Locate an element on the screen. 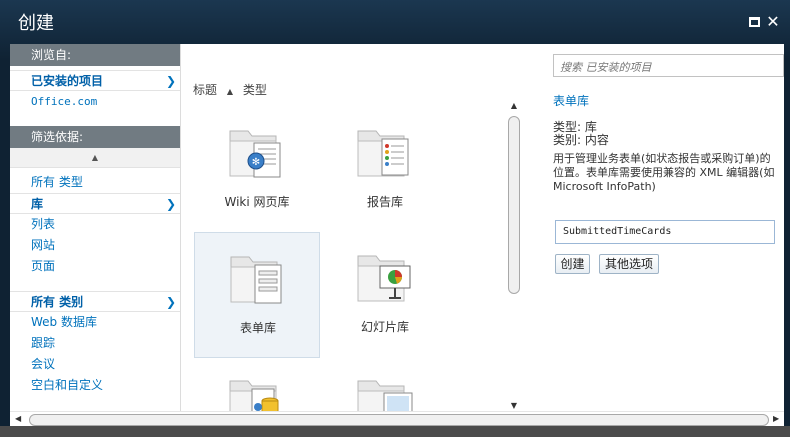 This screenshot has height=437, width=790. nav-item-blank-custom: 空白和自定义 is located at coordinates (95, 385).